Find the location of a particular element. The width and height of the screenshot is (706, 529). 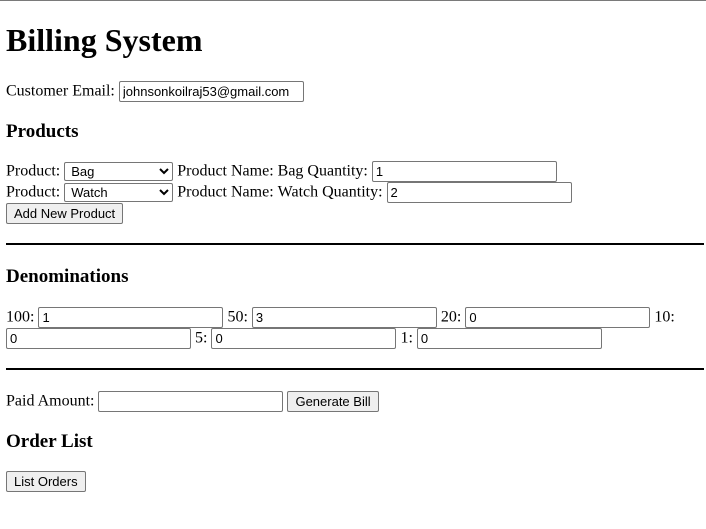

denominations-row: 5: 1: is located at coordinates (304, 338).